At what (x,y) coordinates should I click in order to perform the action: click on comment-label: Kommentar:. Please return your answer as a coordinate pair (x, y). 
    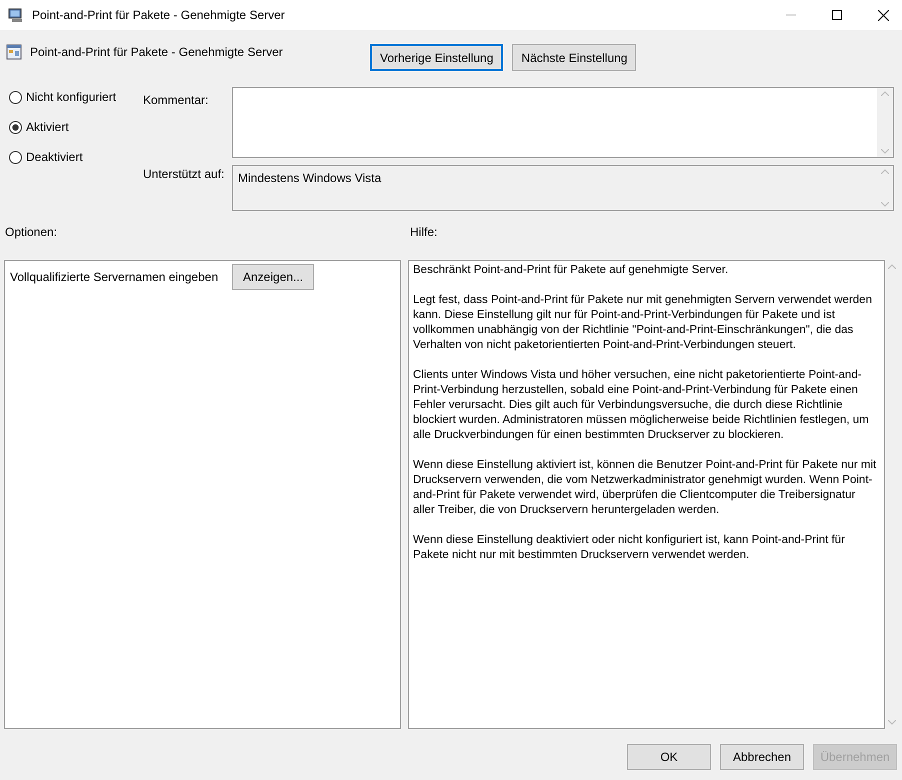
    Looking at the image, I should click on (176, 100).